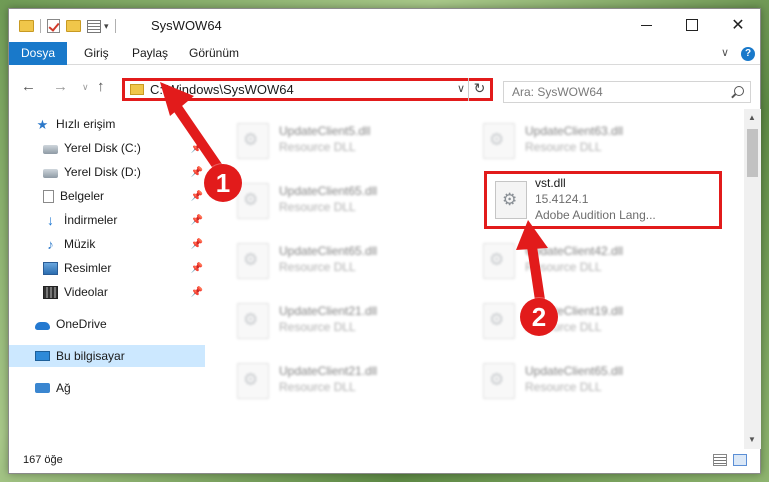  Describe the element at coordinates (106, 26) in the screenshot. I see `chevron-down-icon: ▾` at that location.